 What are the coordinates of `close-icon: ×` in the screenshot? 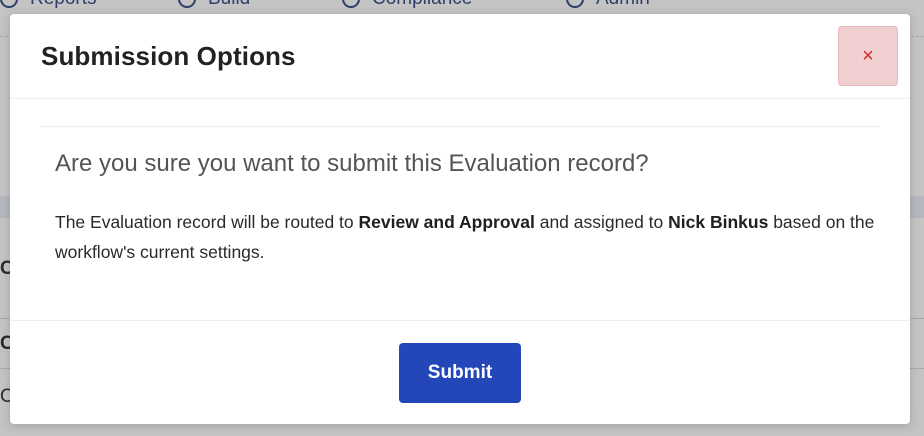 It's located at (868, 56).